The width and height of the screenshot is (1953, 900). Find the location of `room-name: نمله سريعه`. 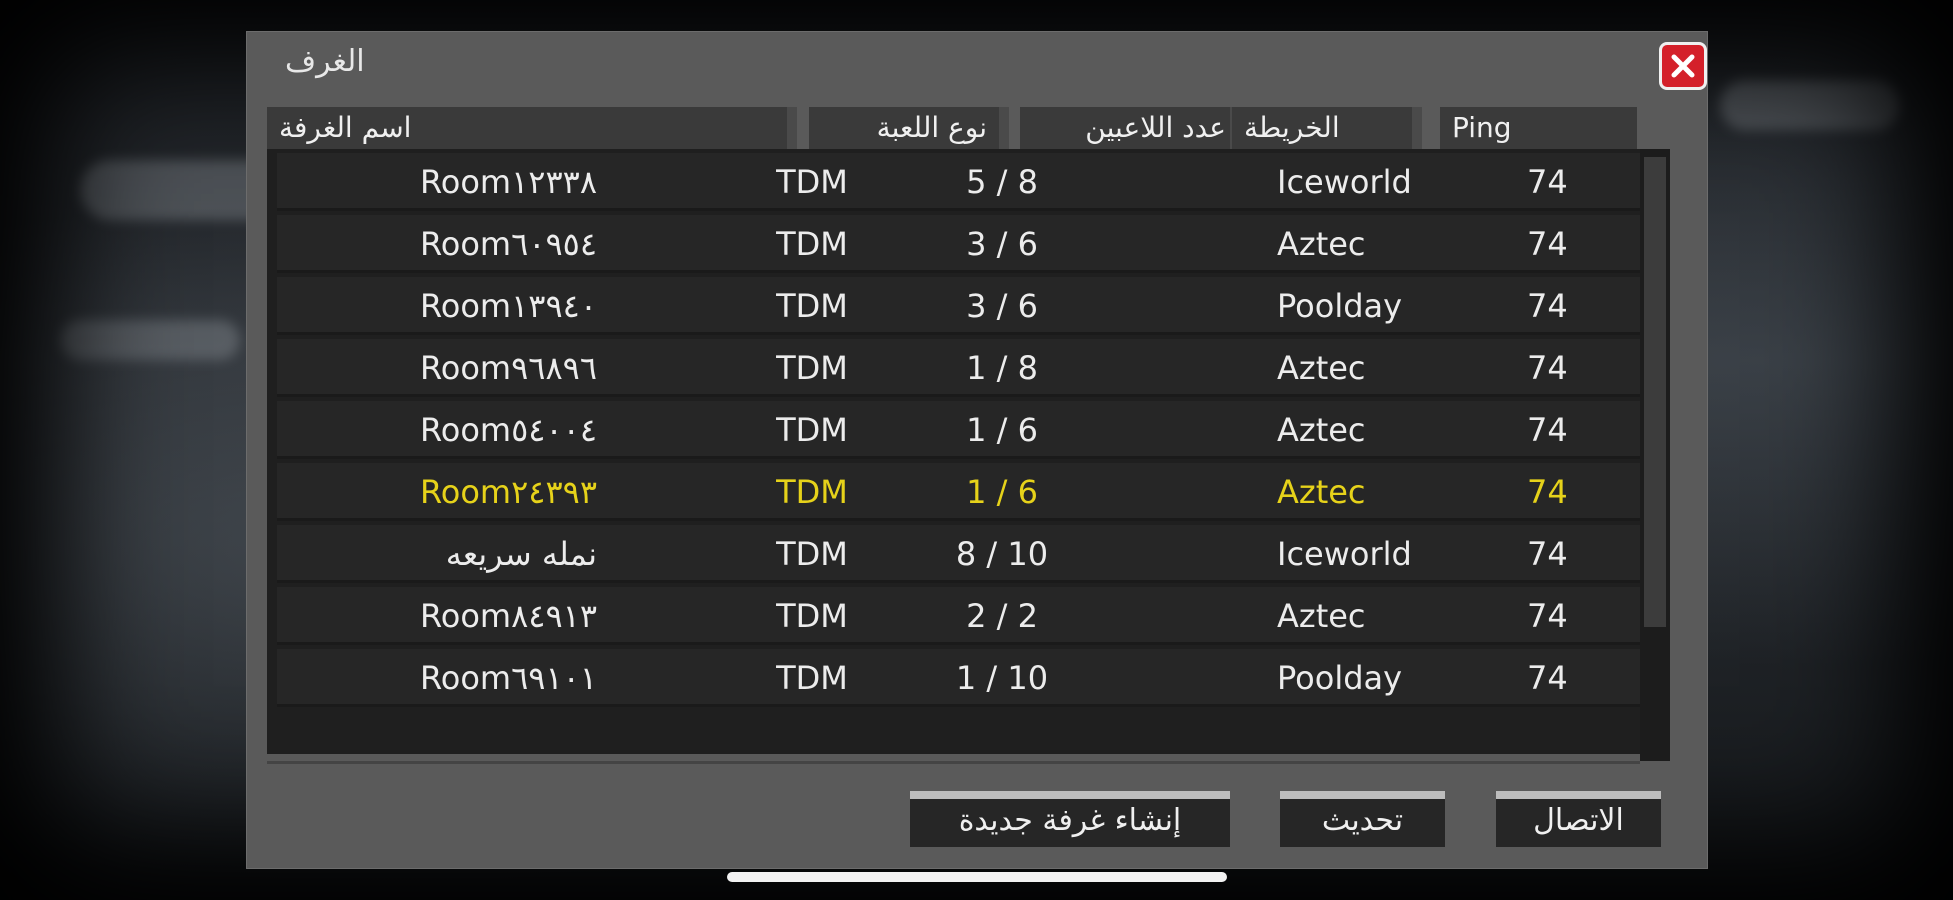

room-name: نمله سريعه is located at coordinates (521, 554).